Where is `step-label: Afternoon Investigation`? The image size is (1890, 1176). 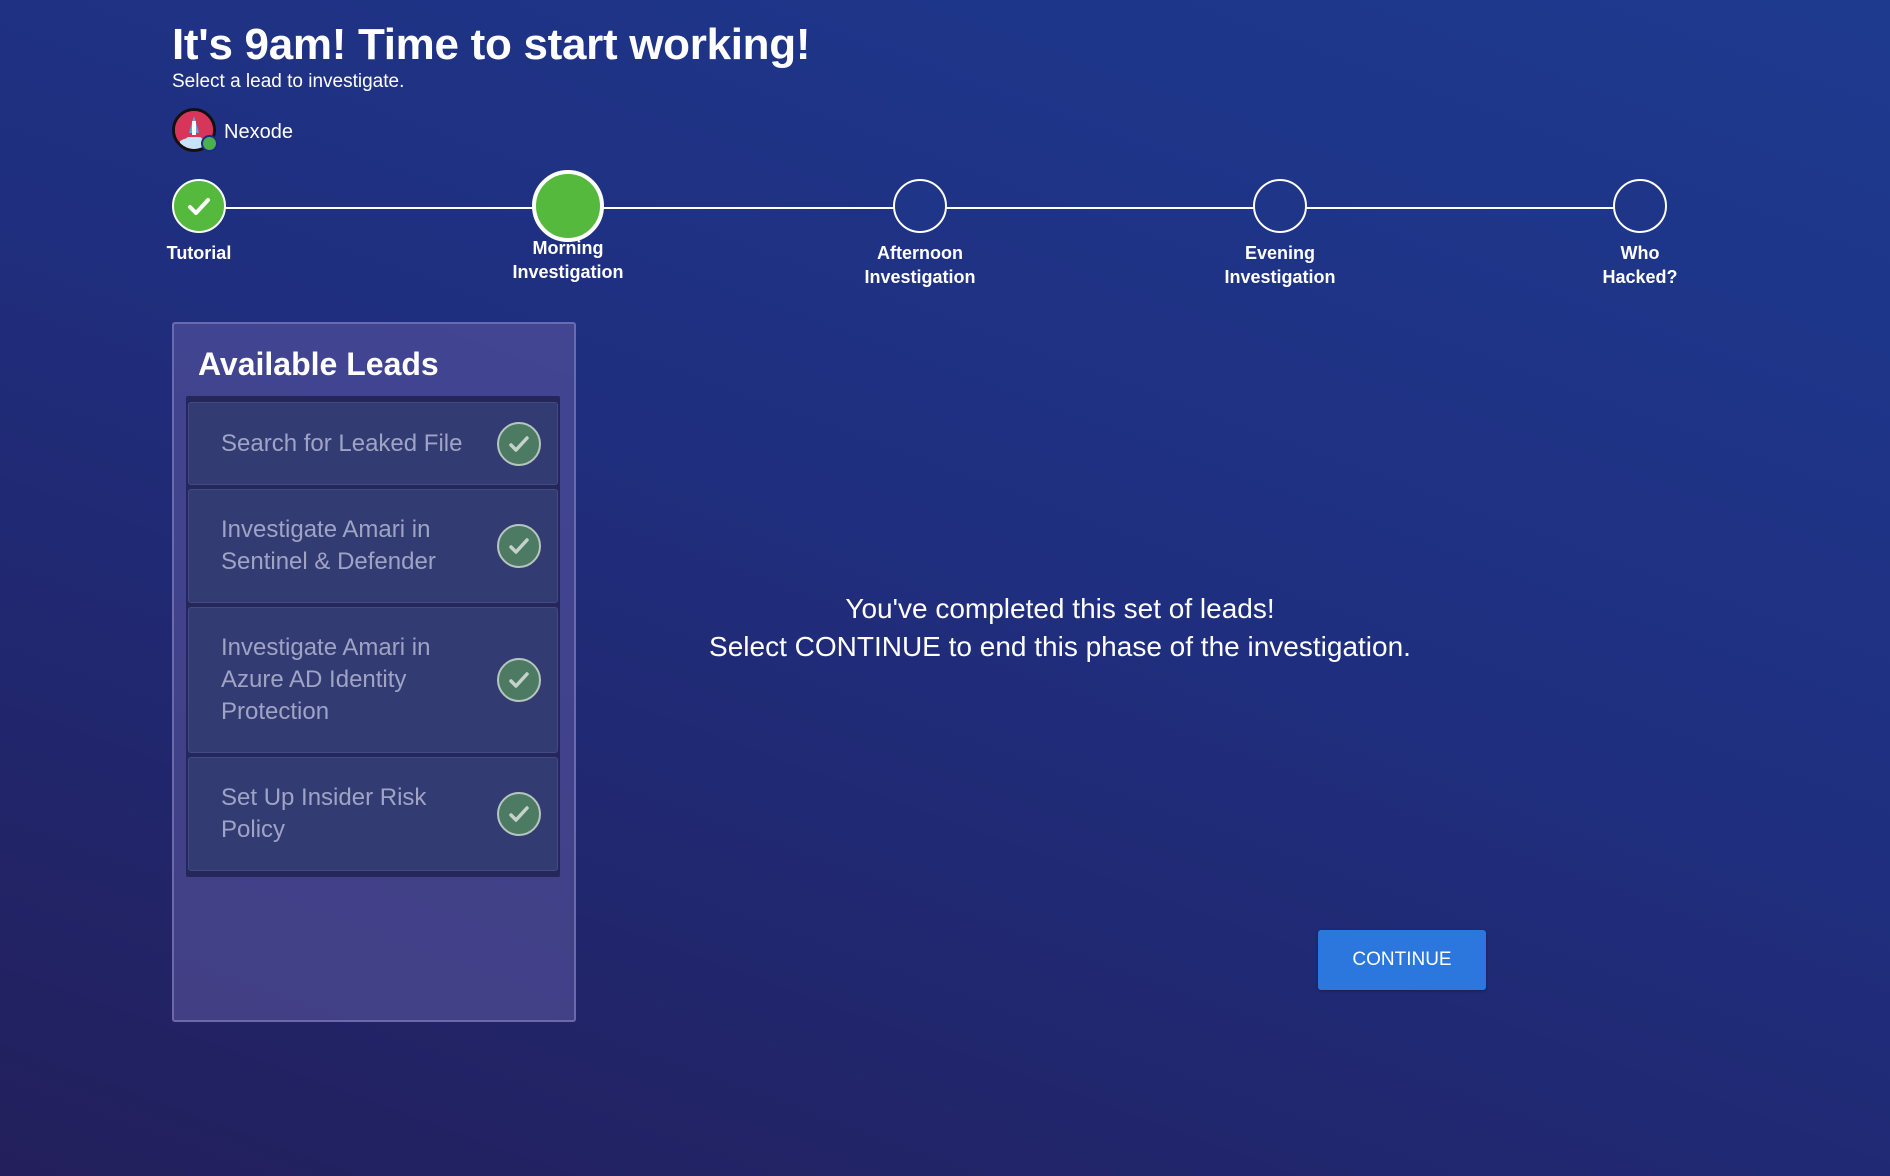
step-label: Afternoon Investigation is located at coordinates (920, 265).